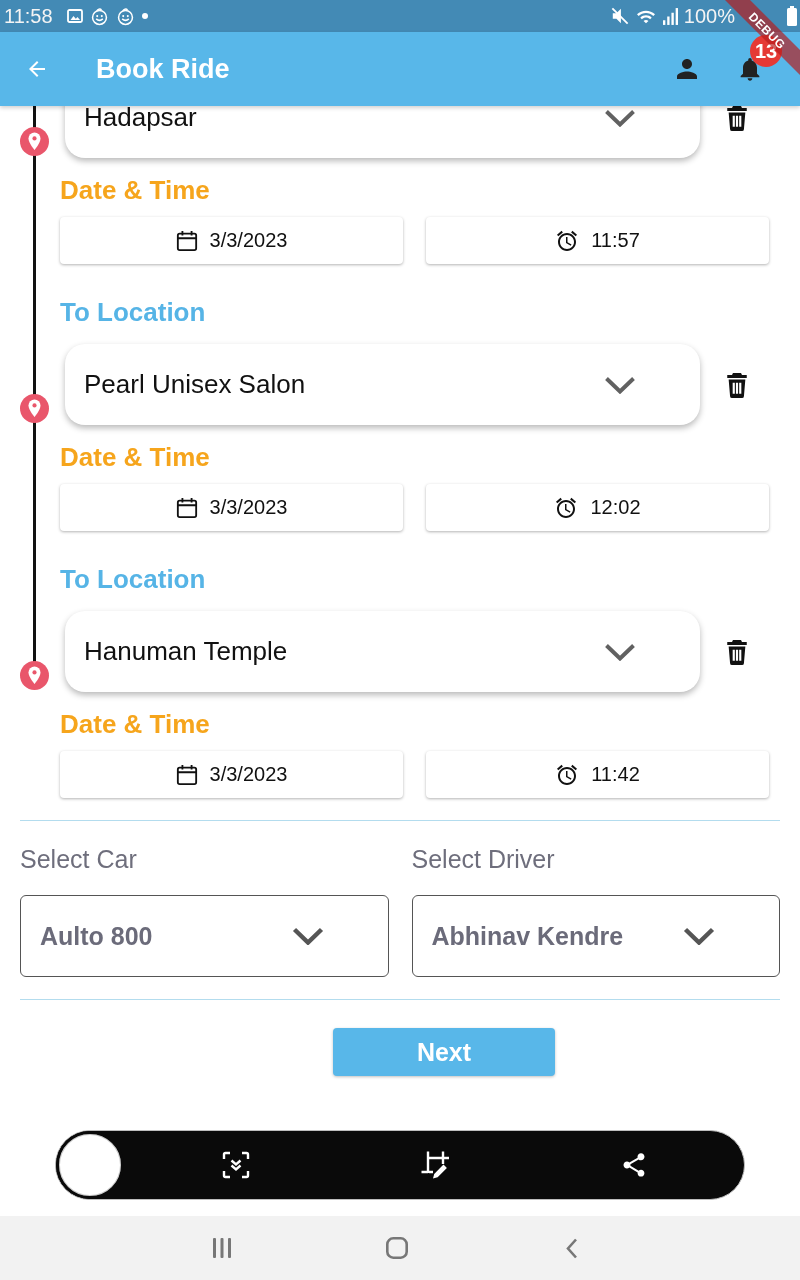 The image size is (800, 1280). I want to click on select-dropdown: Abhinav Kendre, so click(595, 936).